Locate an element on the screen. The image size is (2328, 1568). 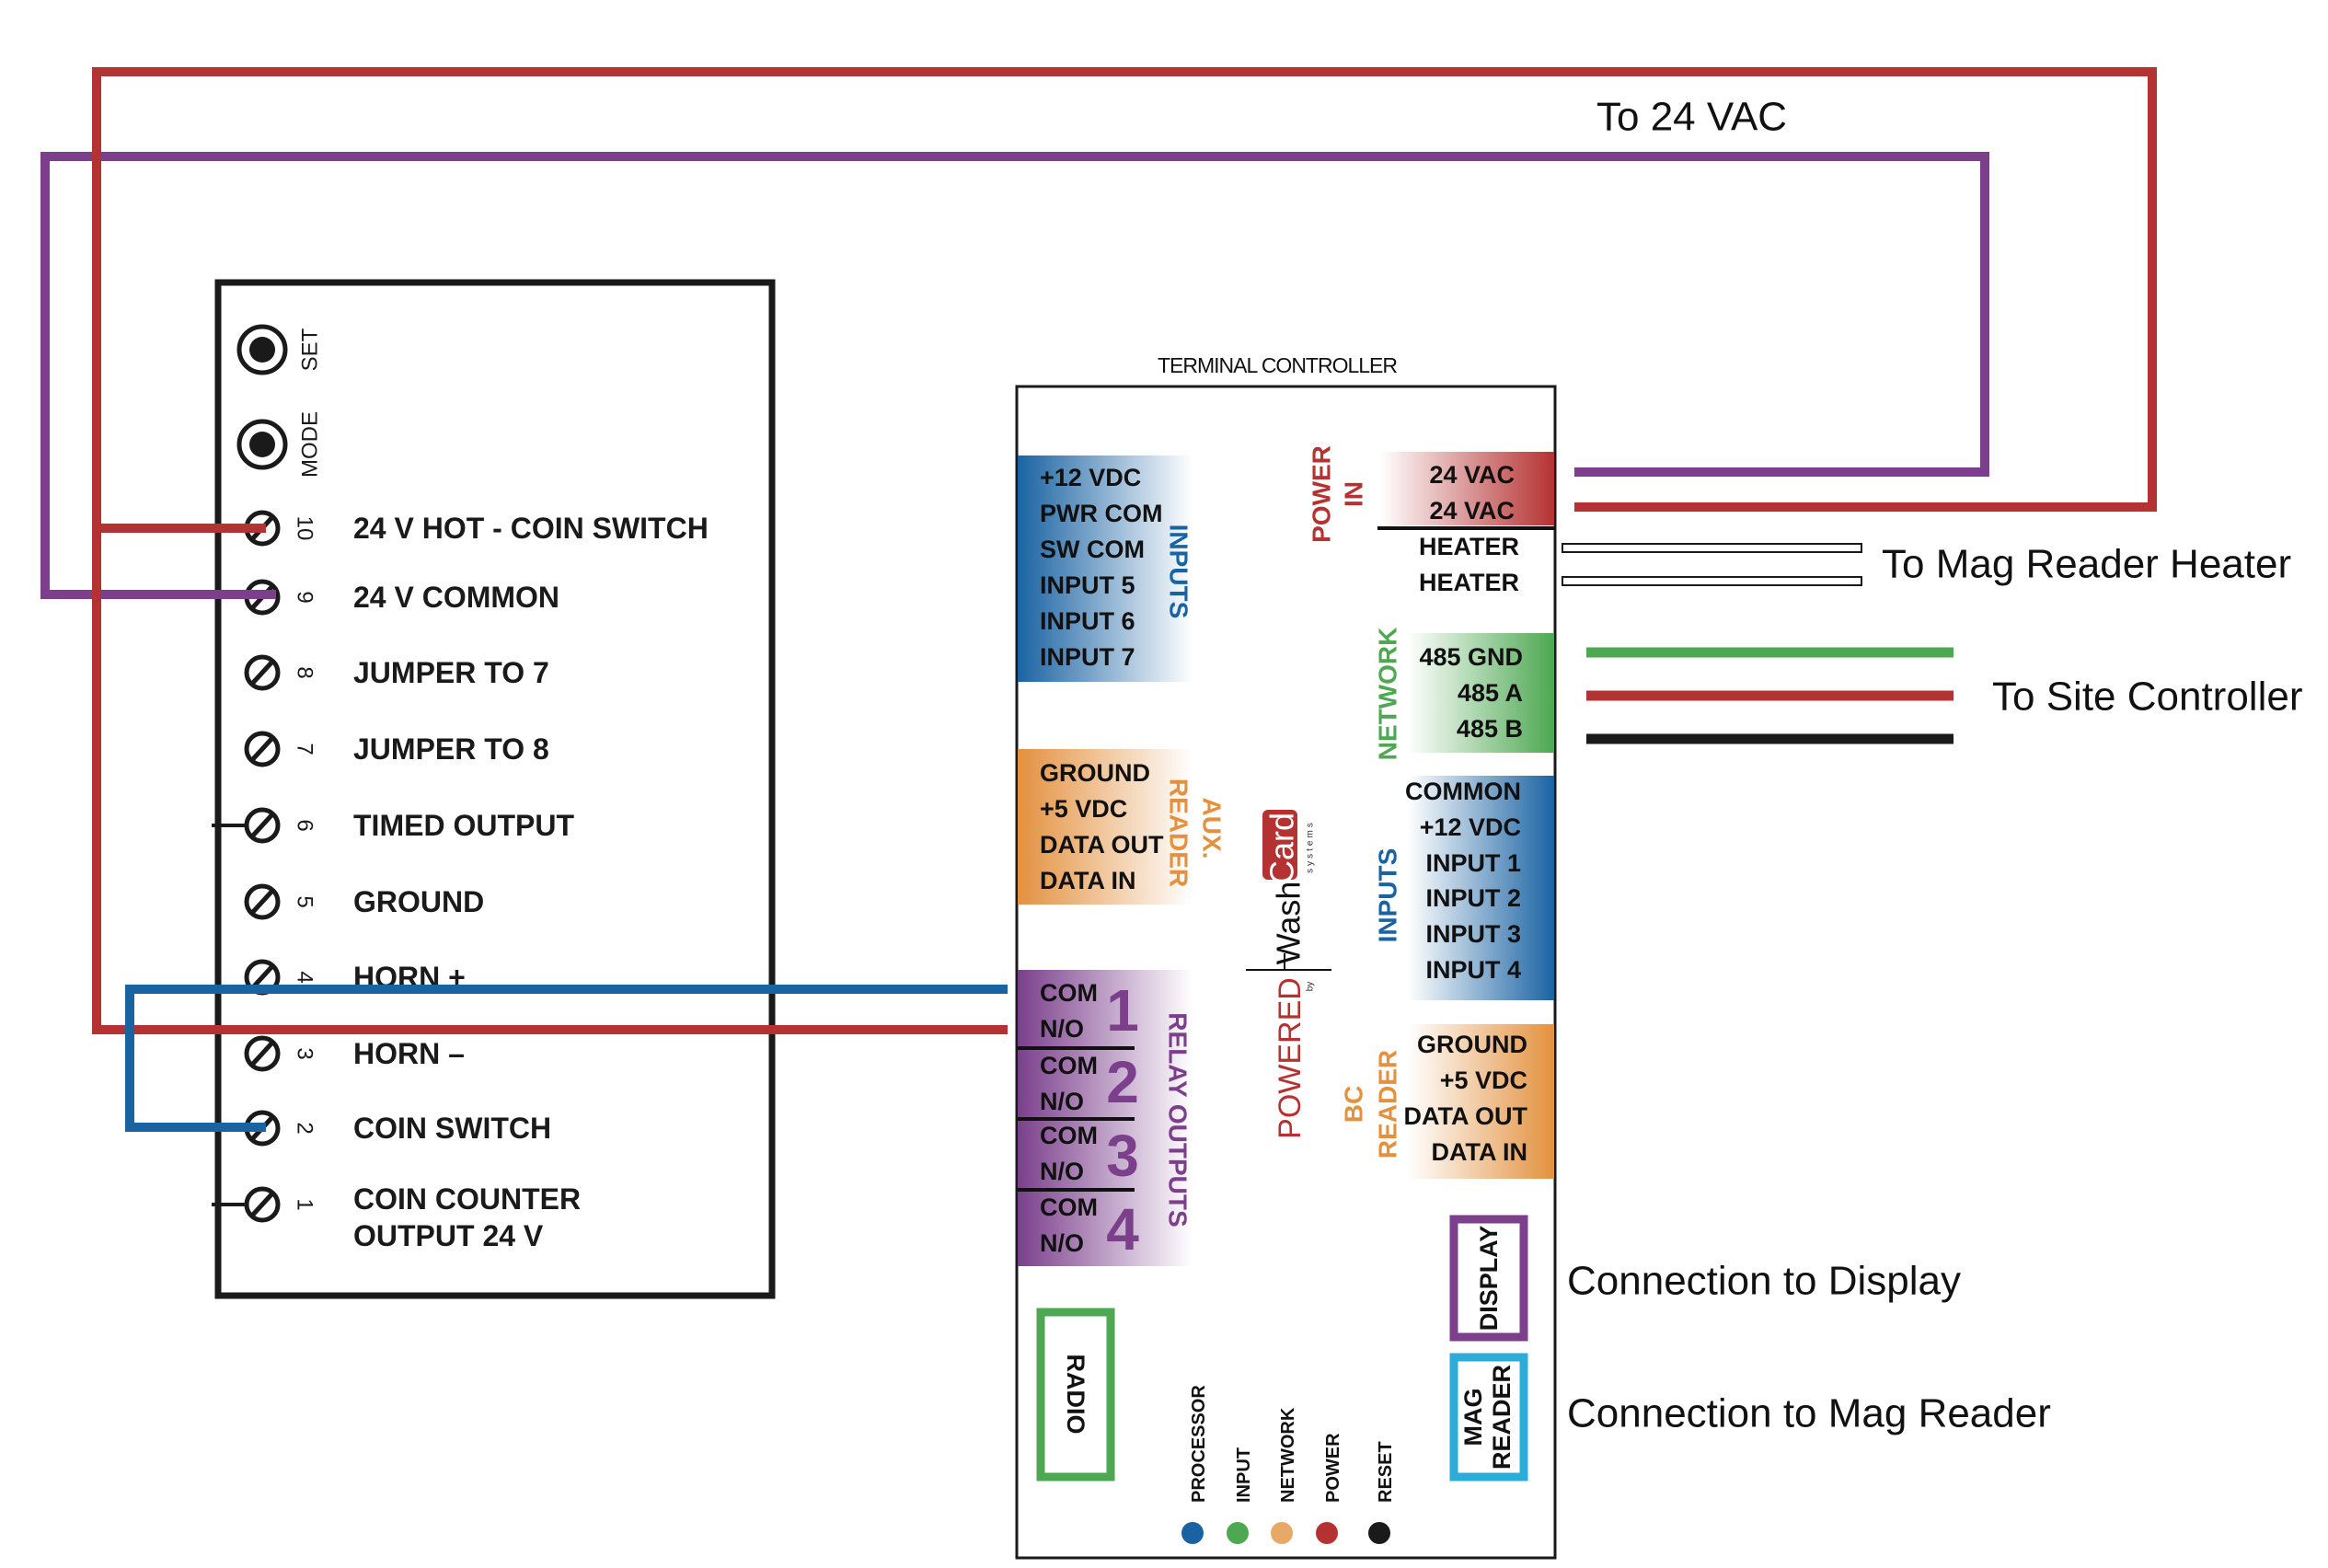
radio-port: RADIO is located at coordinates (1075, 1395).